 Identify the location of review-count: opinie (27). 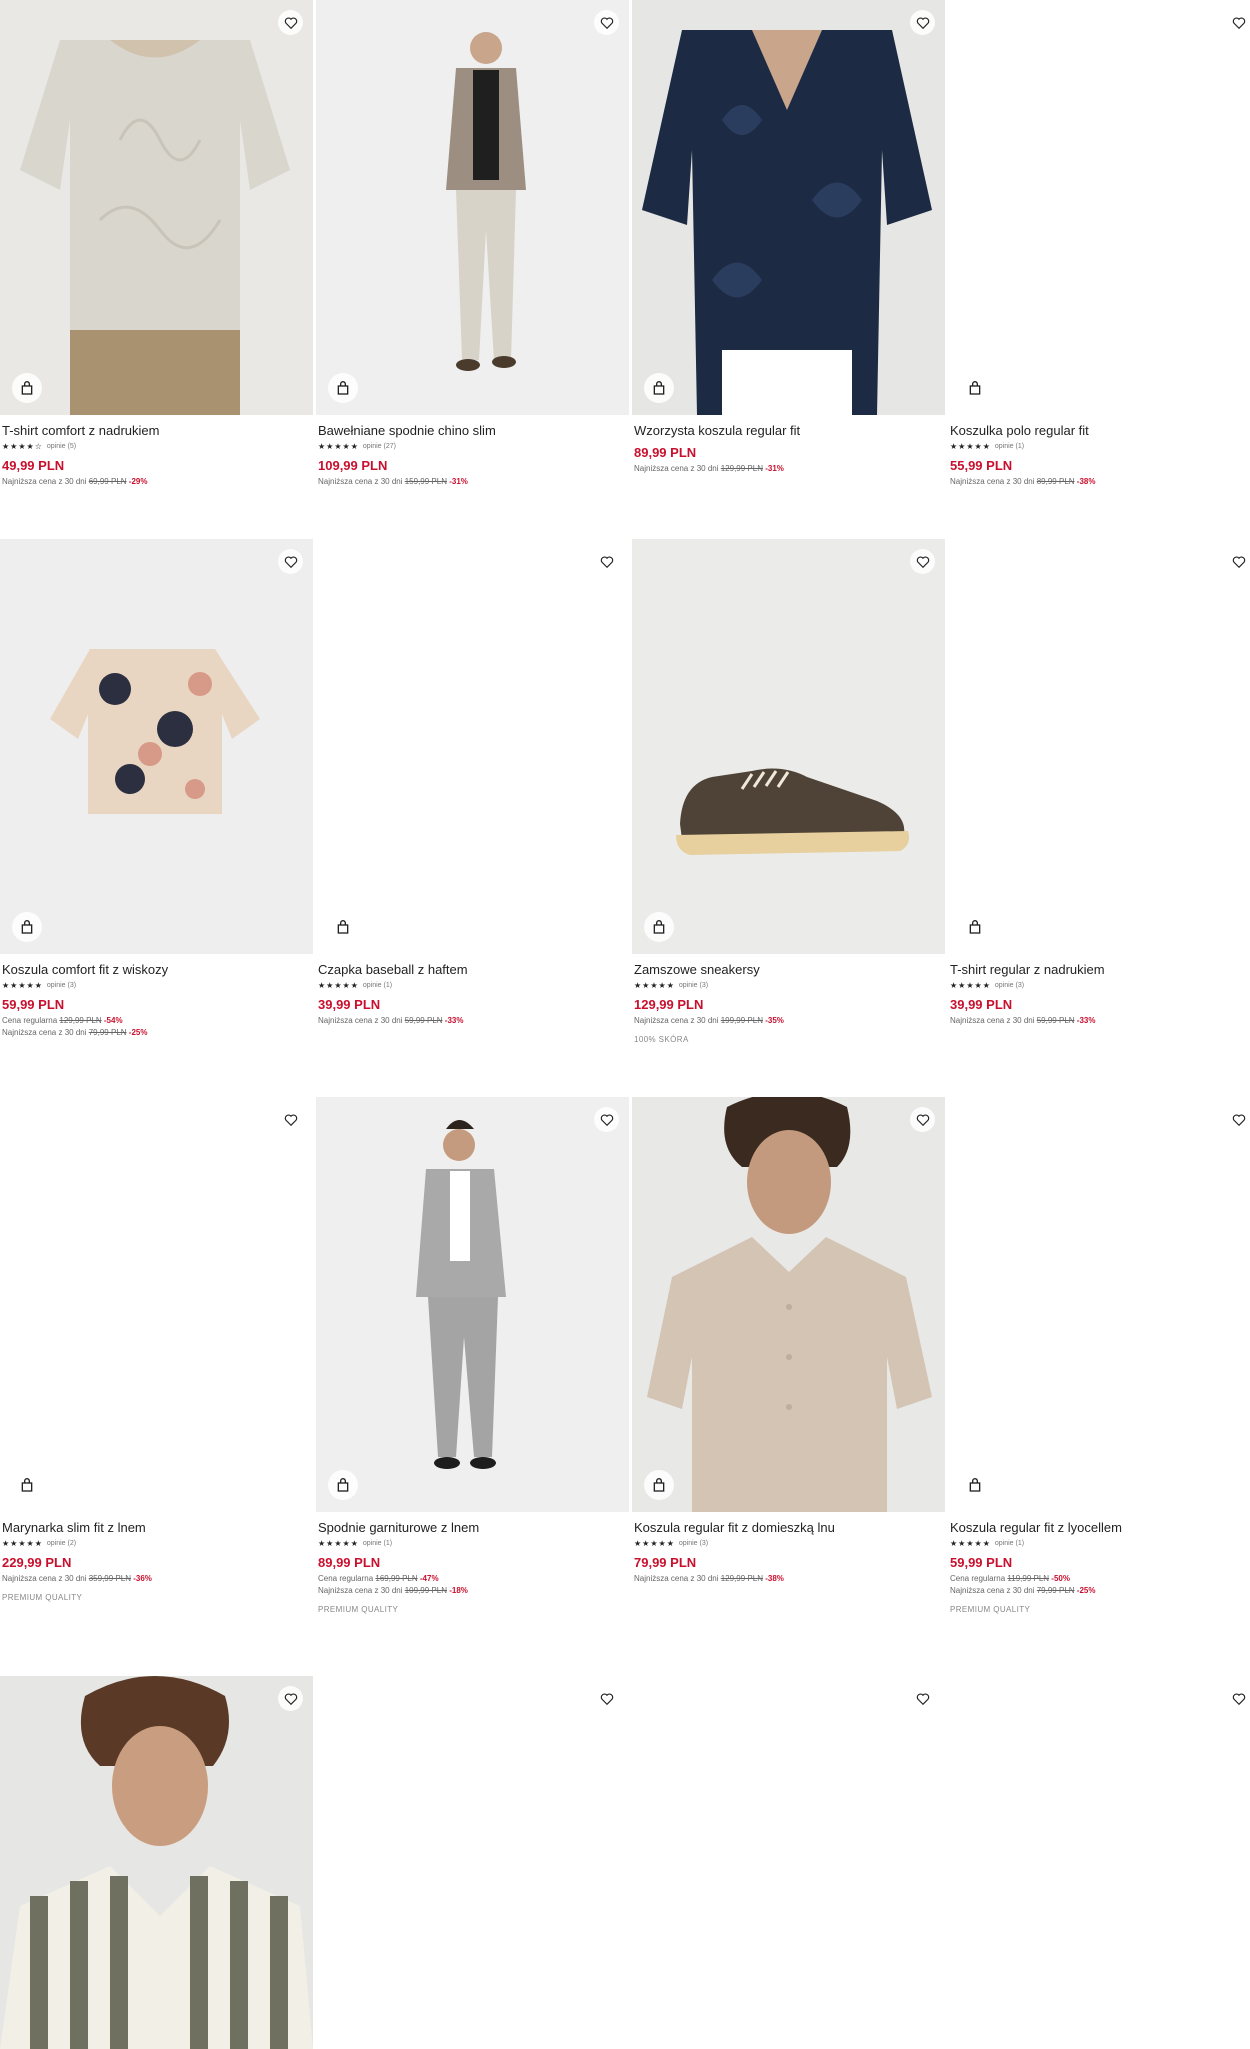
(379, 447).